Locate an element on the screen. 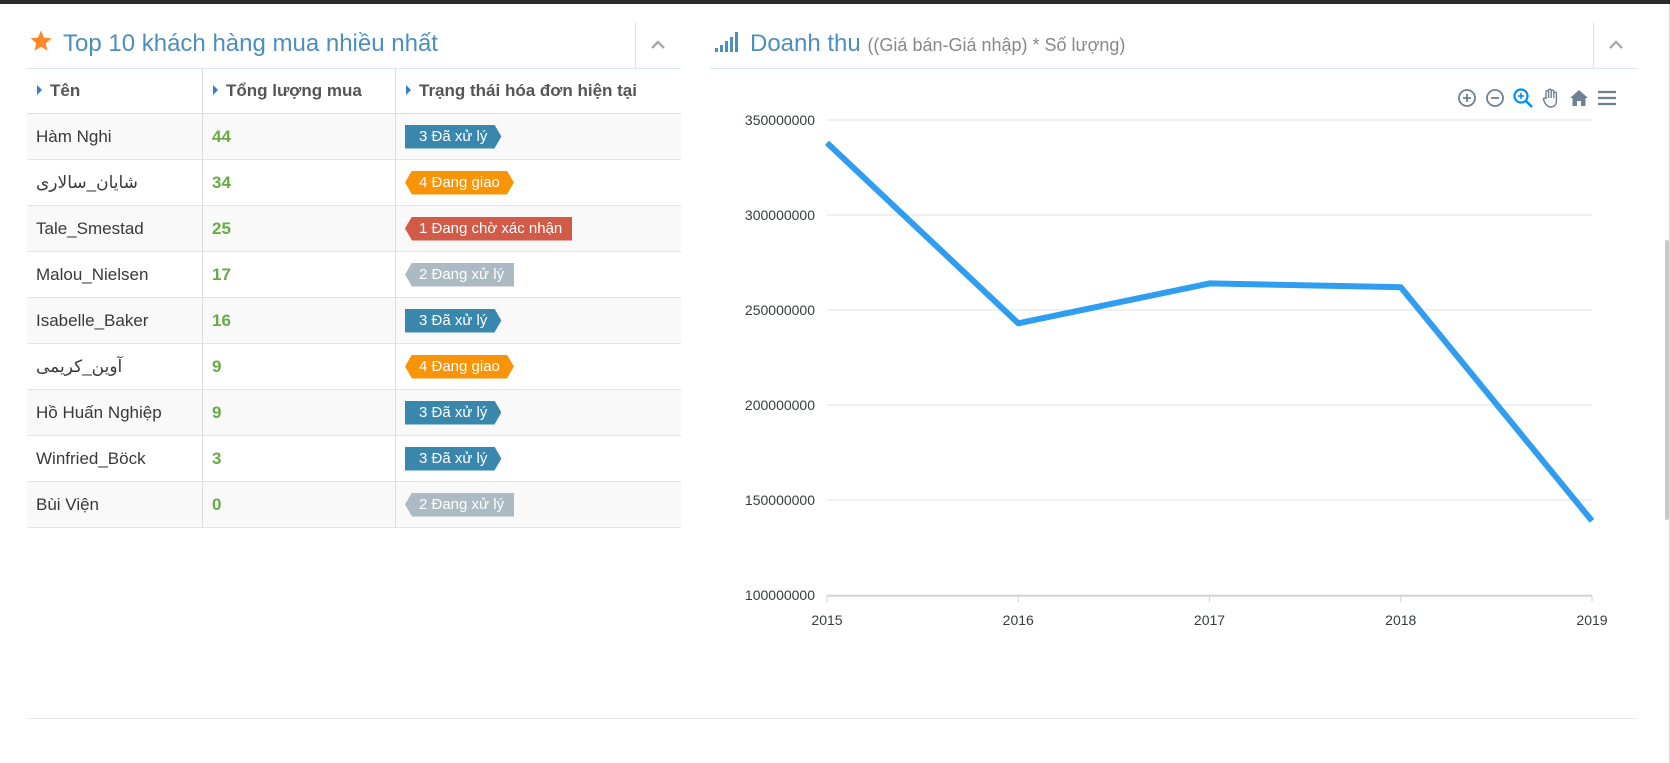 This screenshot has width=1670, height=763. table-row: آوین_کریمی 9 4 Đang giao is located at coordinates (354, 366).